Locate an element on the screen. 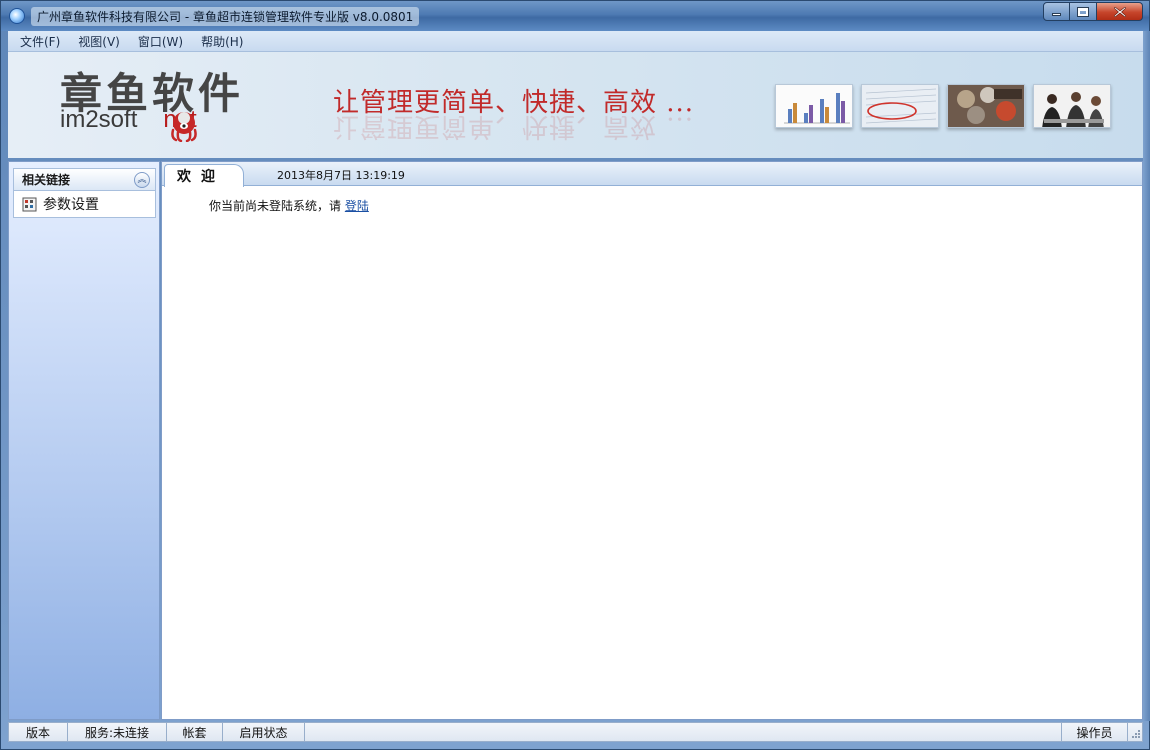 The image size is (1150, 750). status-bar: 版本 服务:未连接 帐套 启用状态 操作员 is located at coordinates (575, 732).